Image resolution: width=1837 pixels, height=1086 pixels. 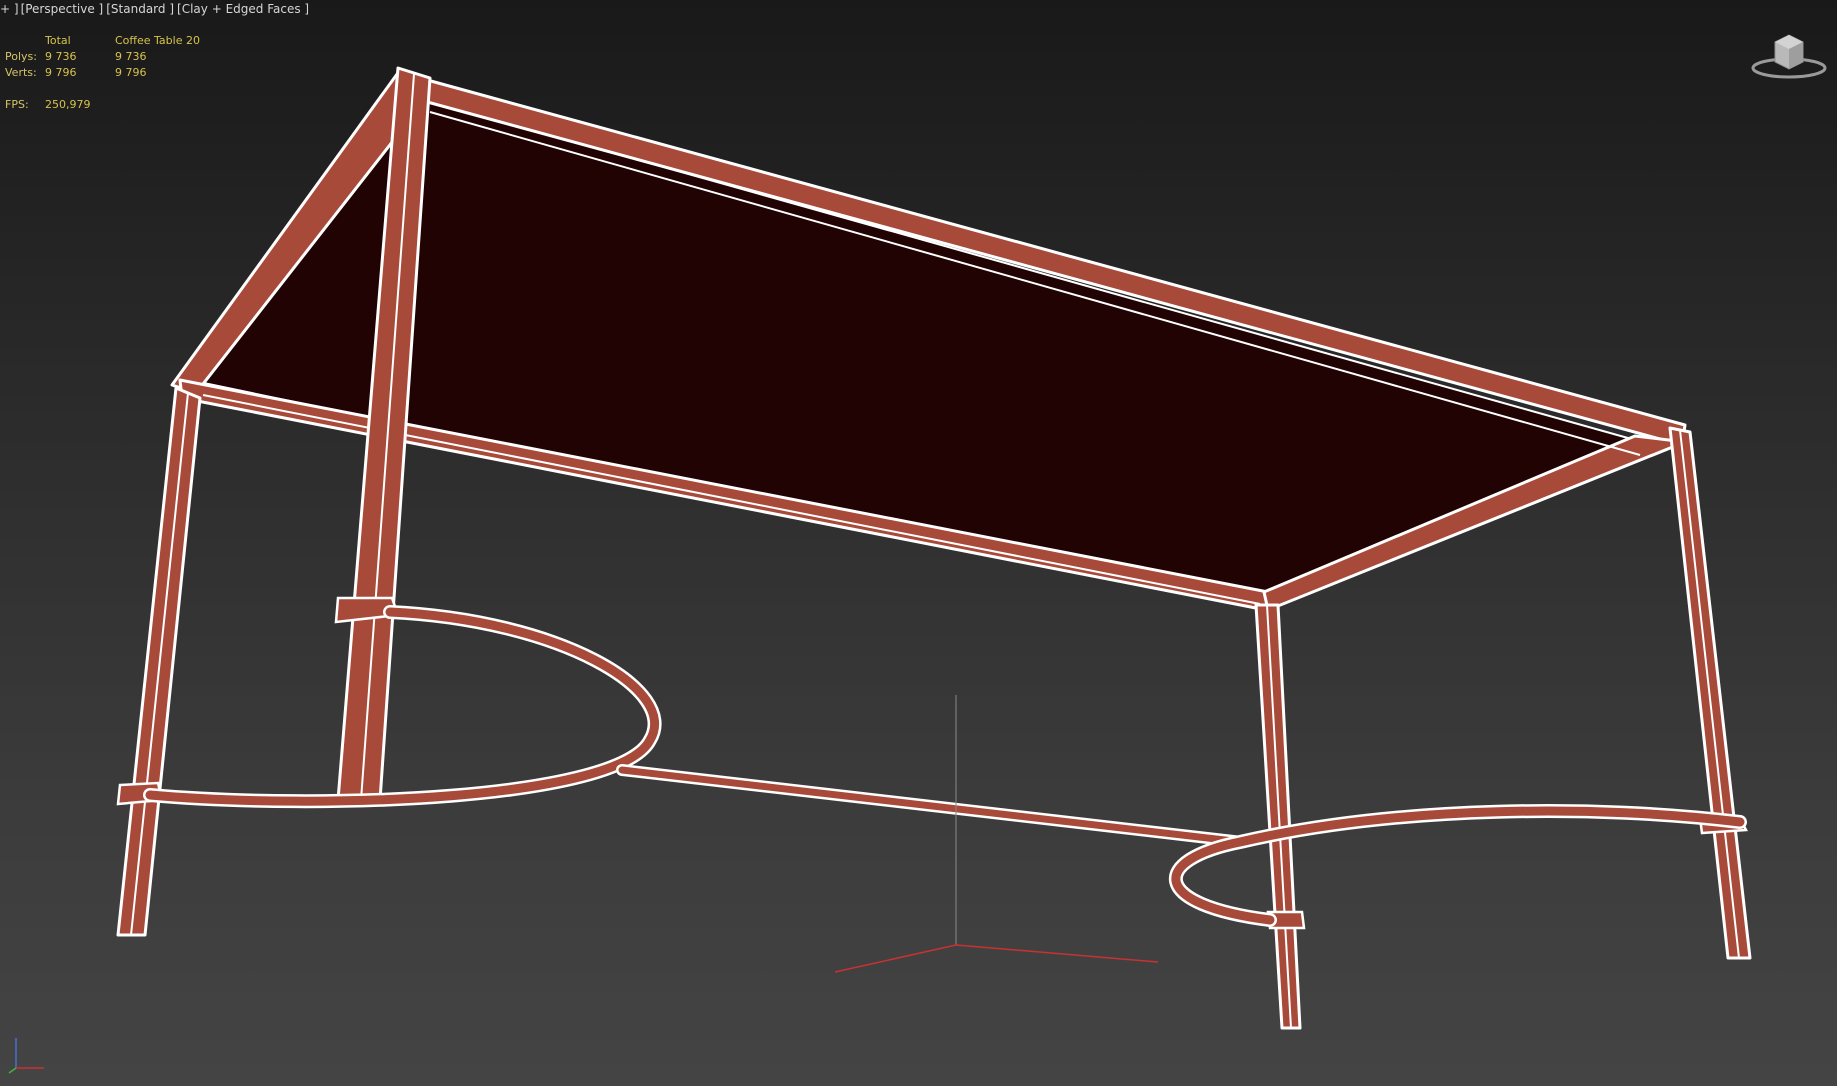 What do you see at coordinates (157, 40) in the screenshot?
I see `stats-header-object: Coffee Table 20` at bounding box center [157, 40].